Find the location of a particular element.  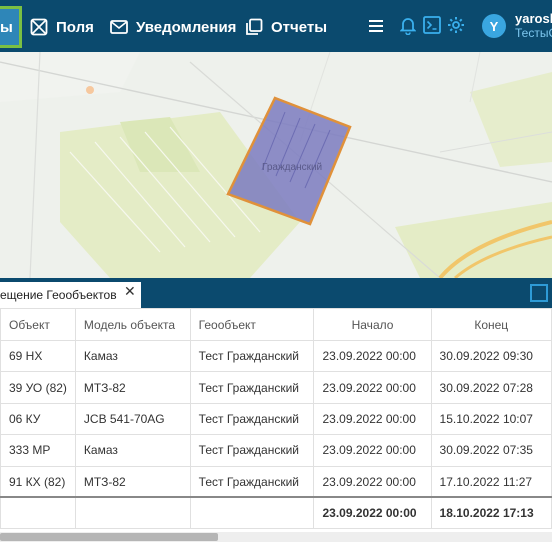

nav-item-reports-label: Отчеты is located at coordinates (299, 27).